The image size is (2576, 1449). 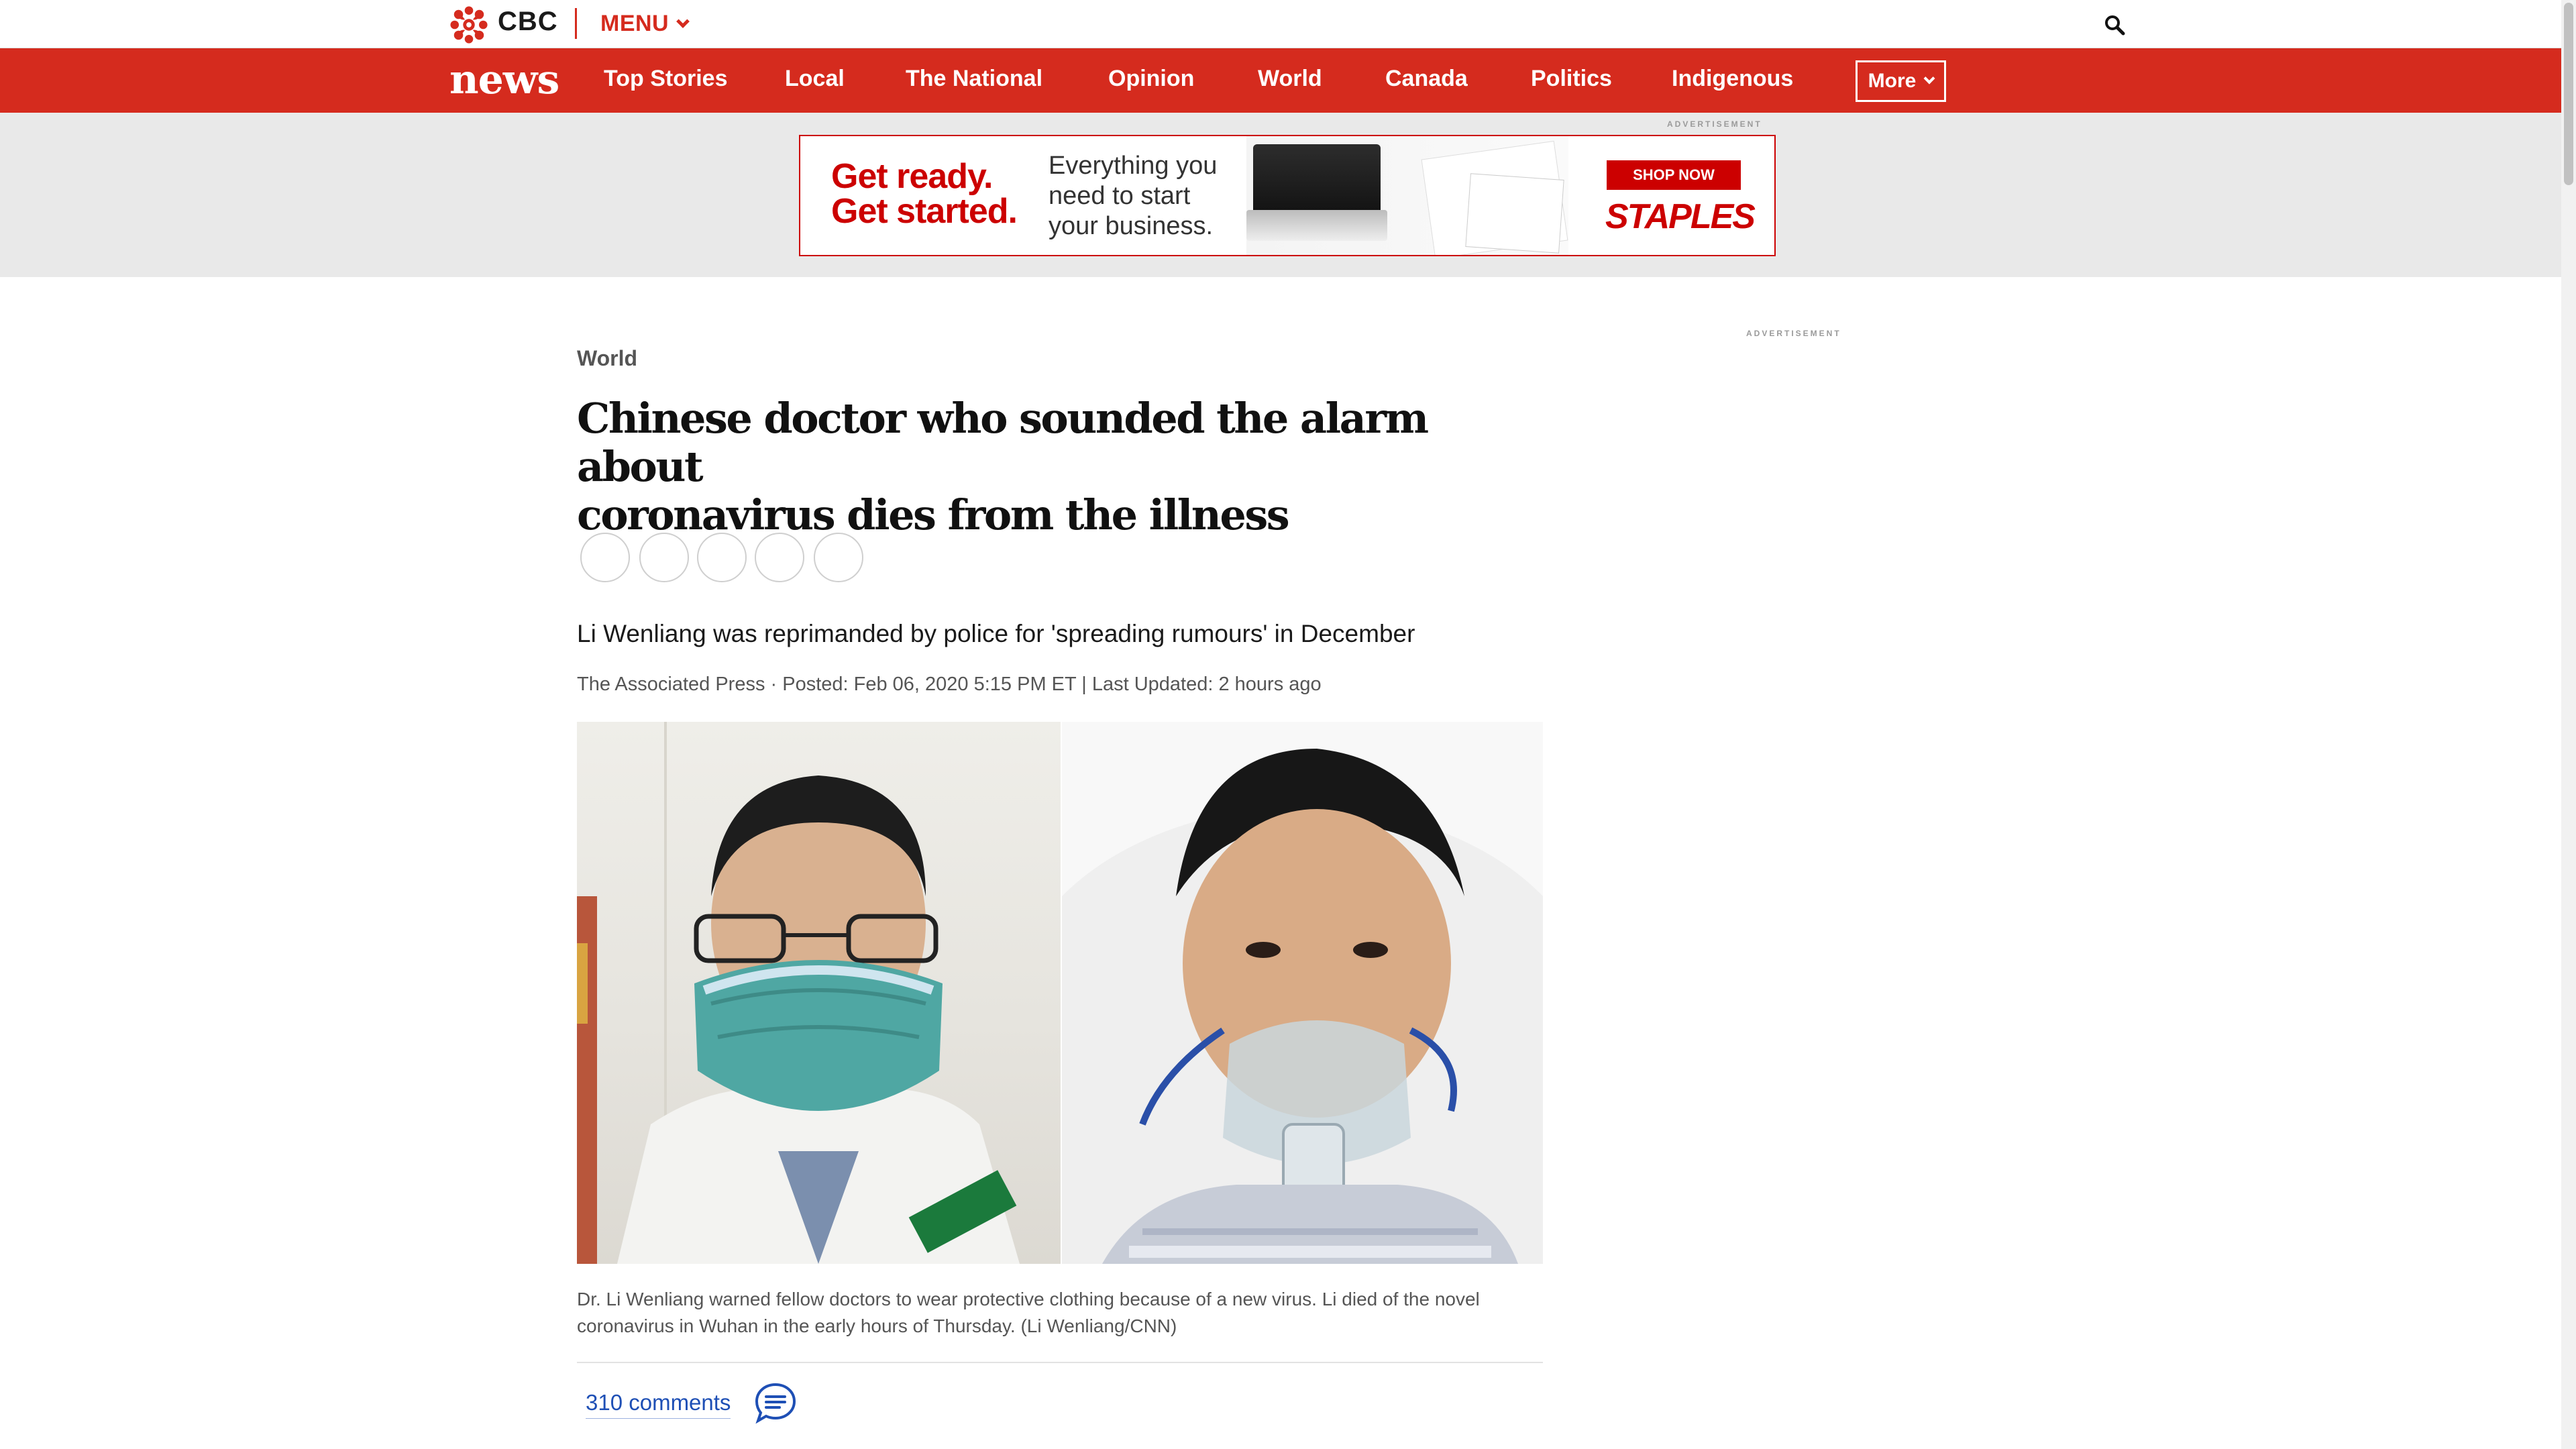 I want to click on scrollbar-thumb, so click(x=2568, y=94).